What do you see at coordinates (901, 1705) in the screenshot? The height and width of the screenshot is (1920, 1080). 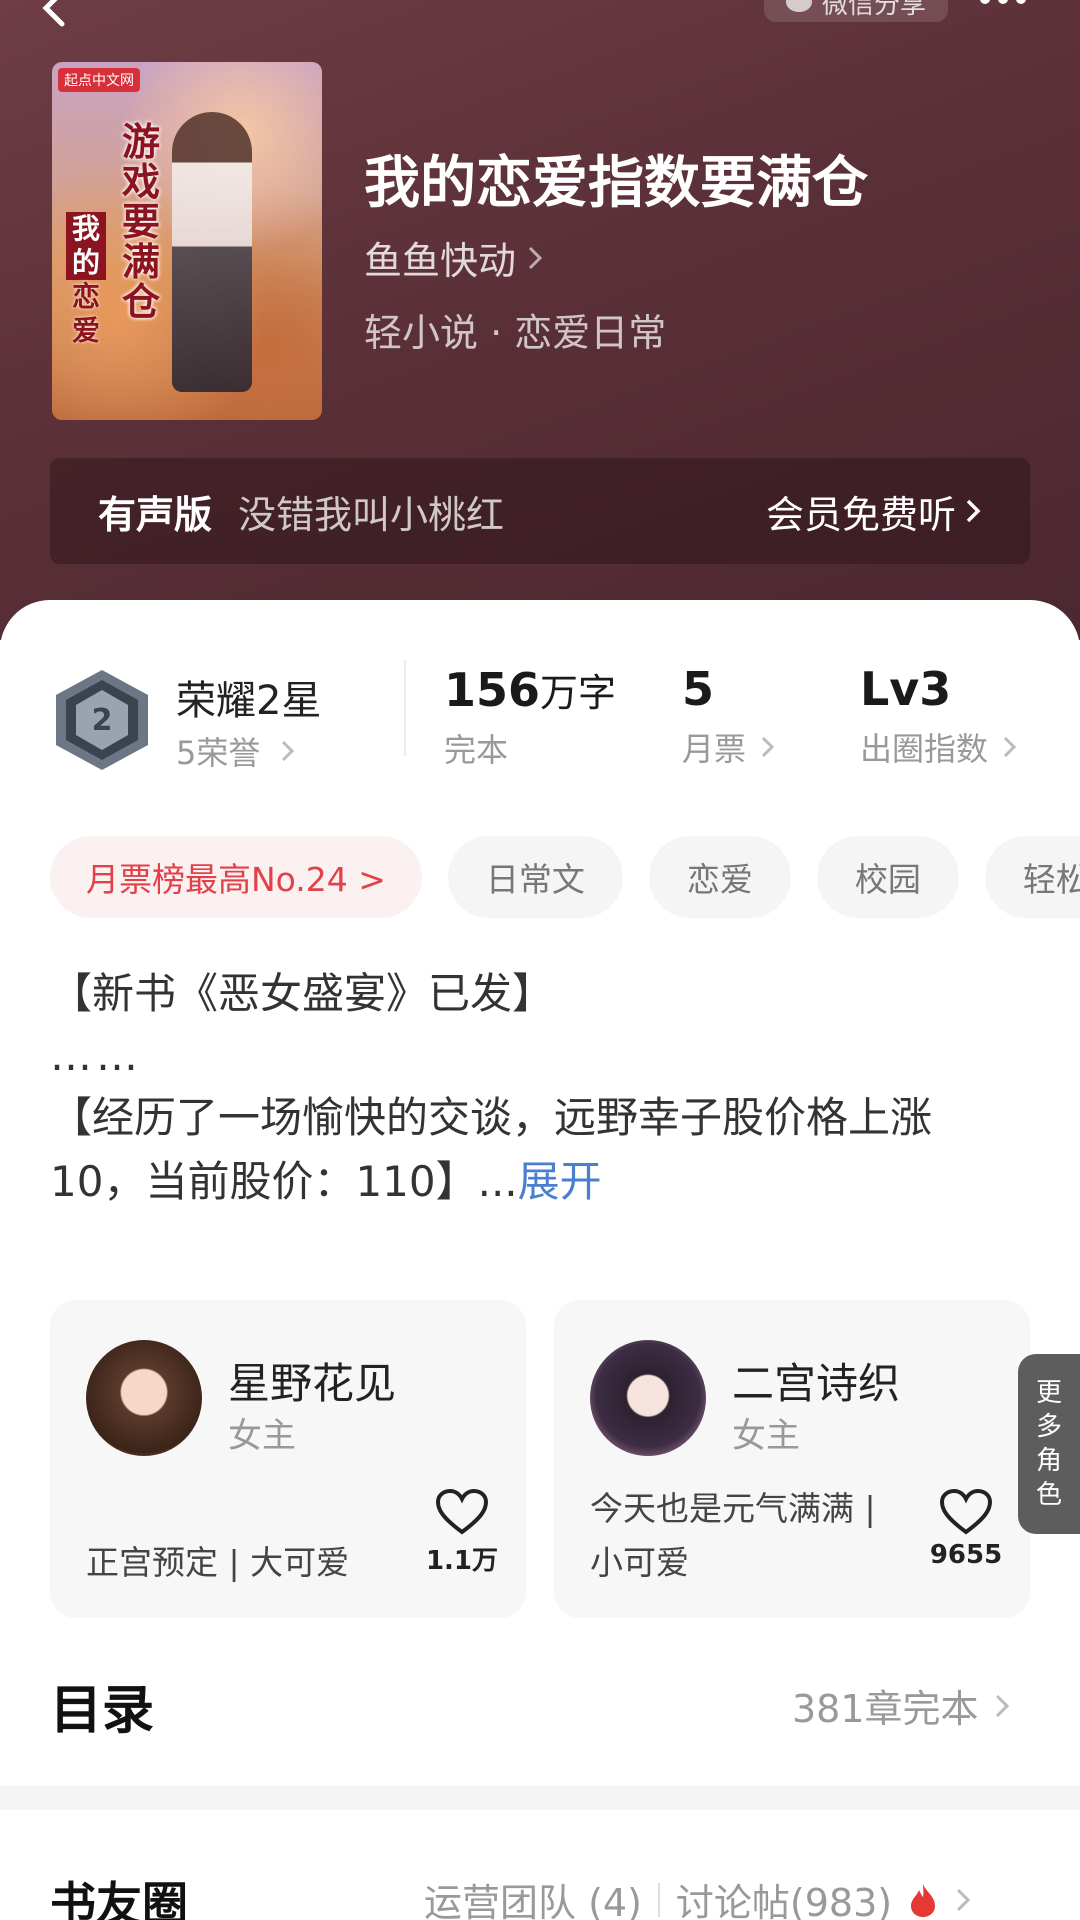 I see `toc-link: 381章完本` at bounding box center [901, 1705].